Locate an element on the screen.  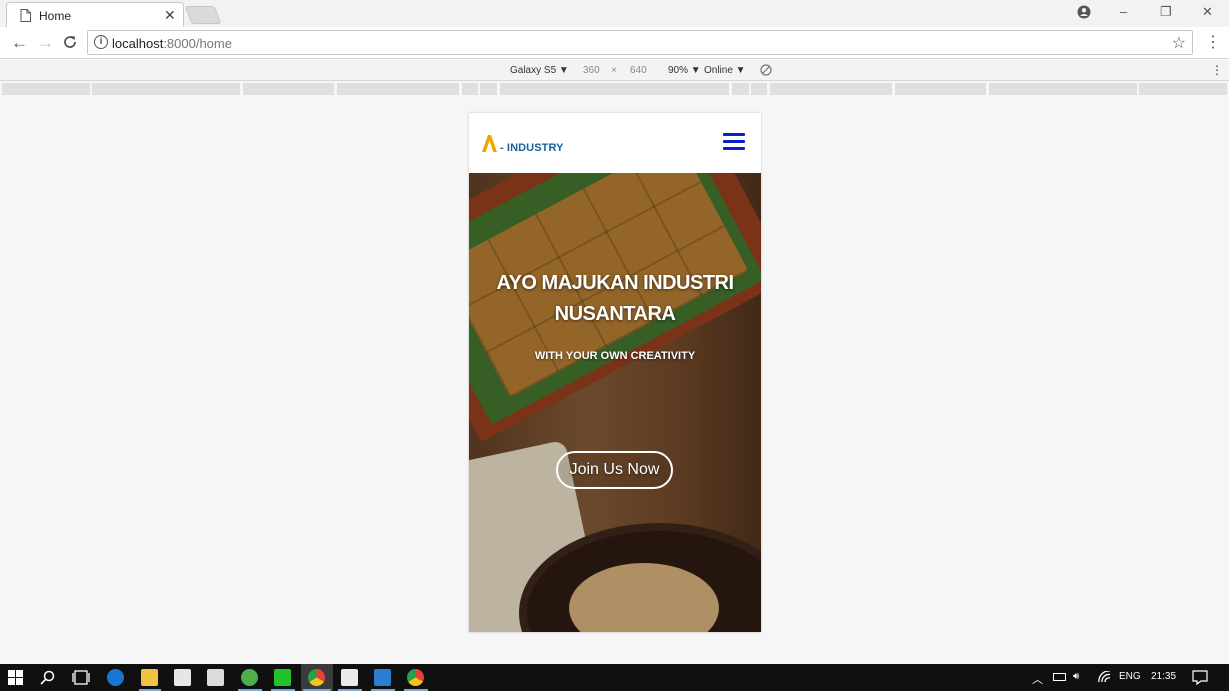
browser-menu-icon: ⋮ is located at coordinates (1213, 42).